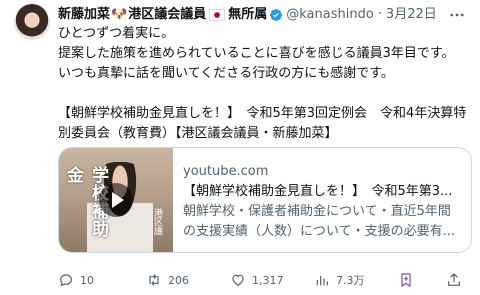 The image size is (480, 295). I want to click on action-bar: 10 206 1,317 7.3万, so click(264, 280).